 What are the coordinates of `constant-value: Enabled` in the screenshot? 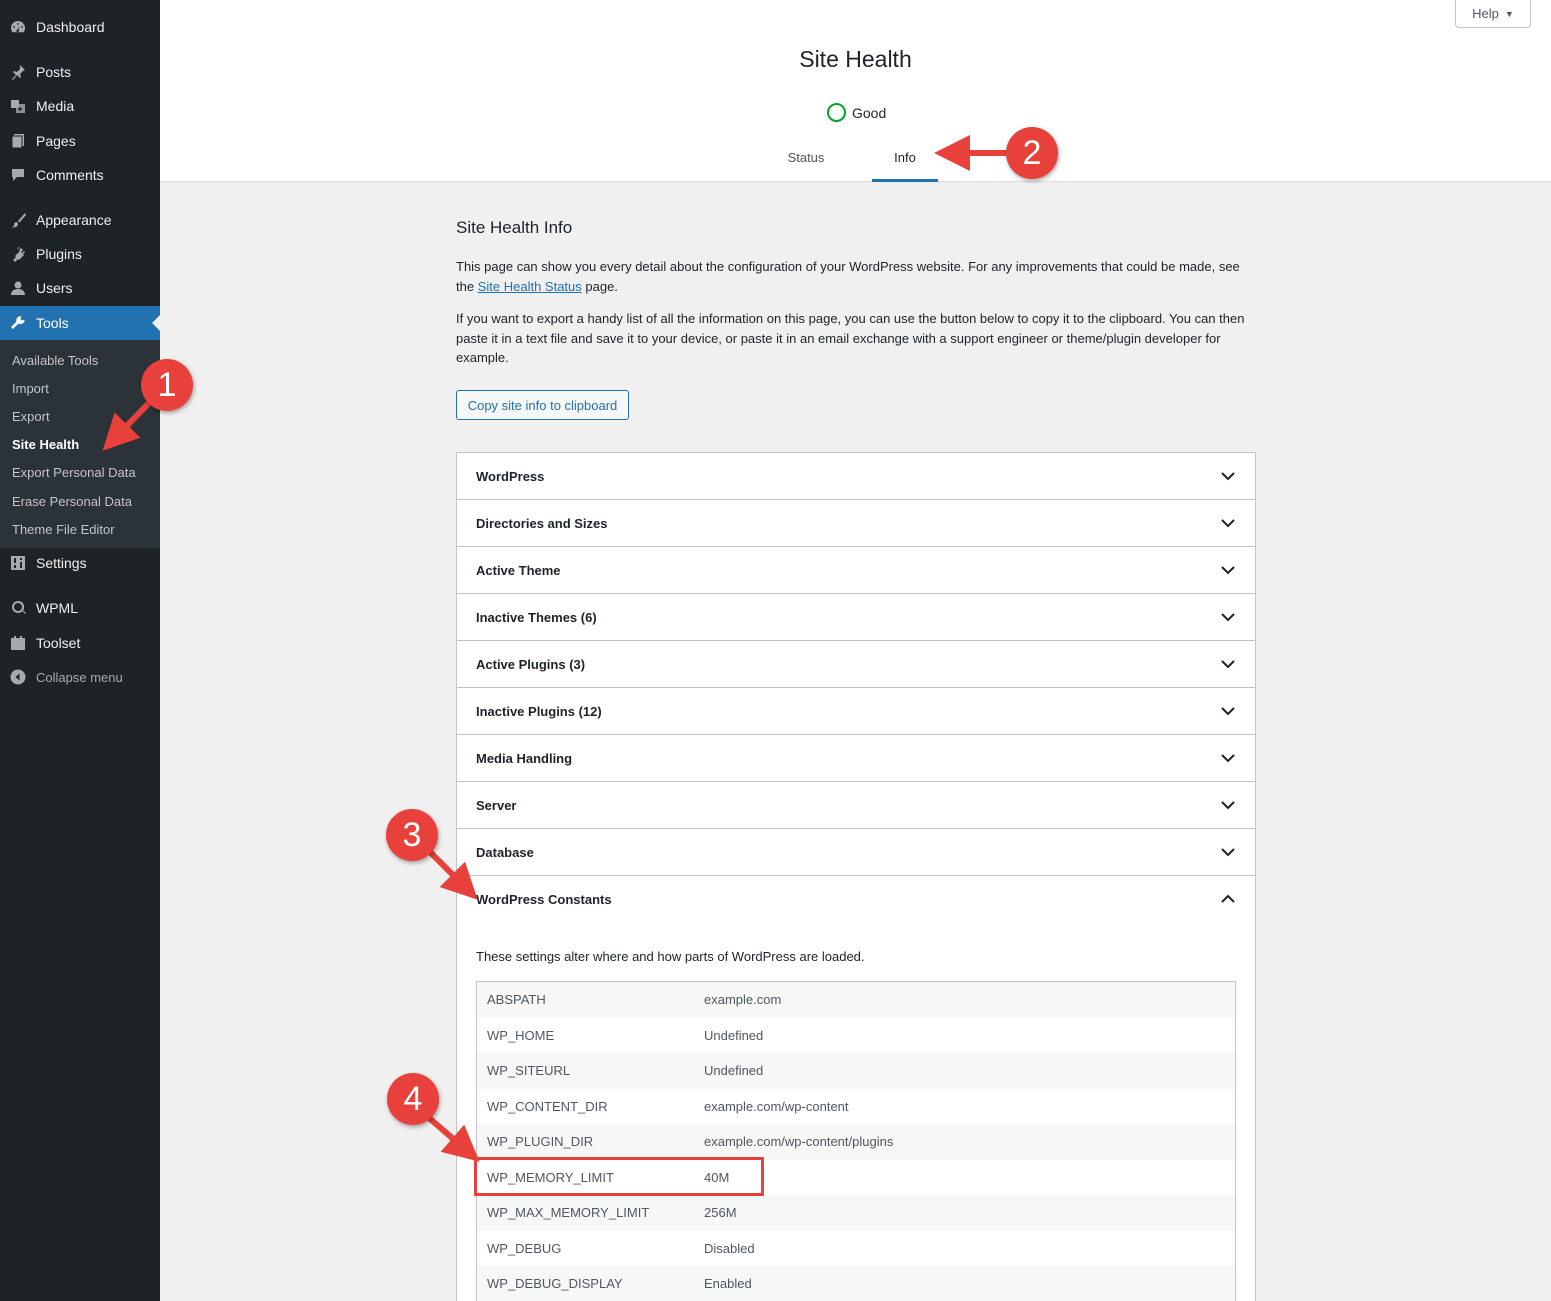 It's located at (728, 1284).